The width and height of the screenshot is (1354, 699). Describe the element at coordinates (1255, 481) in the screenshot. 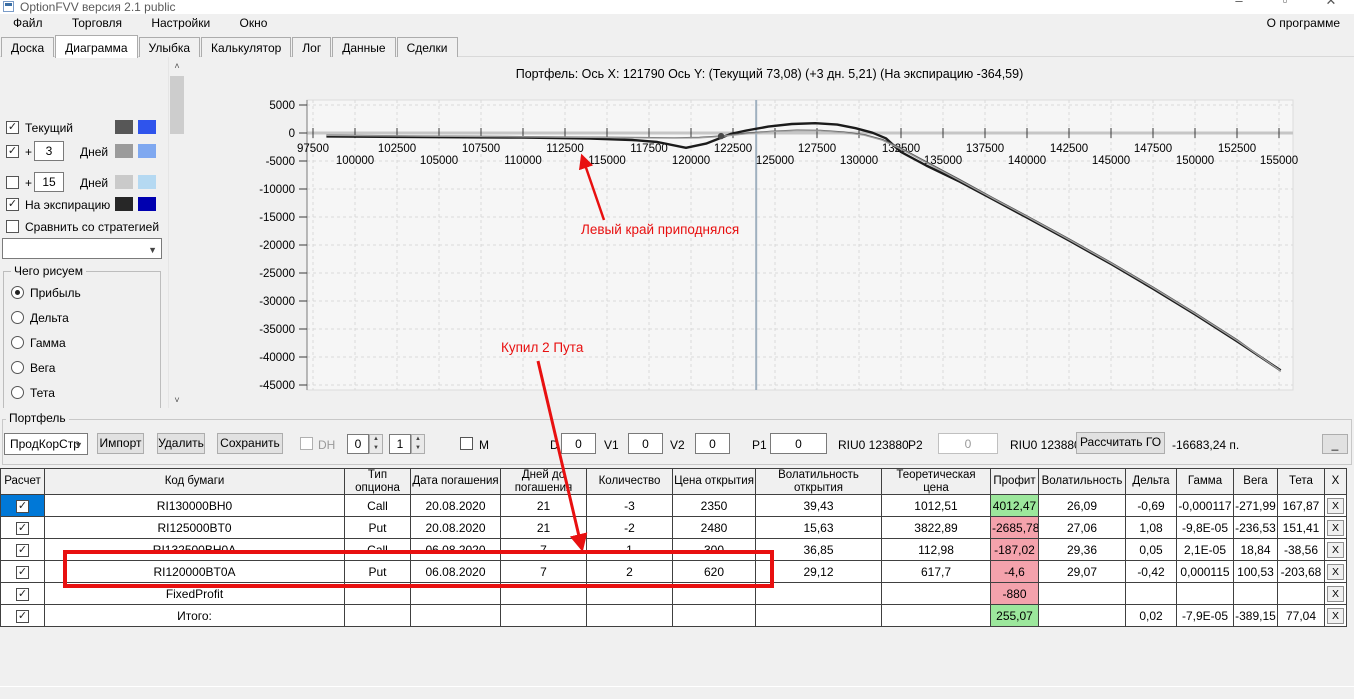

I see `col-header-vega: Вега` at that location.